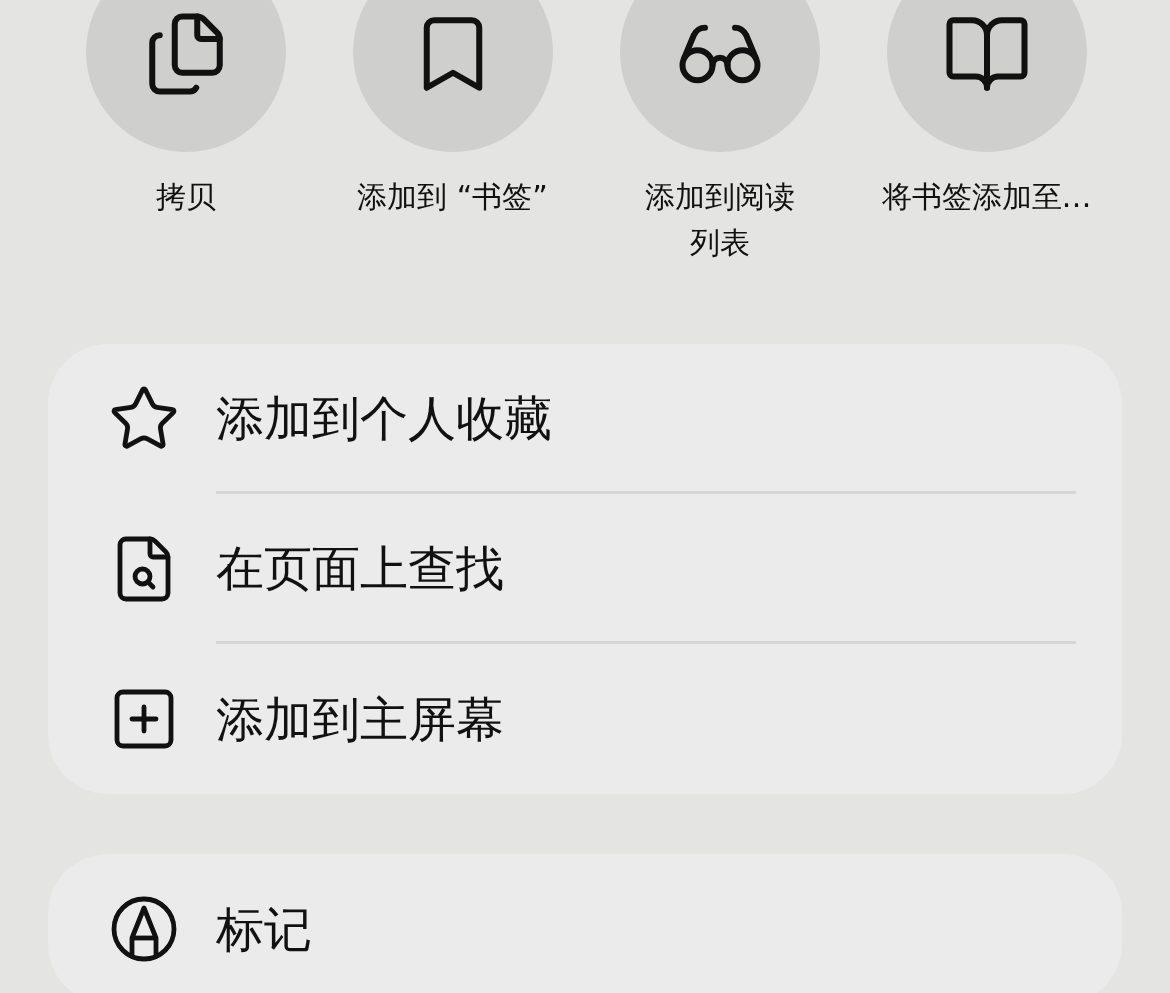 This screenshot has width=1170, height=993. Describe the element at coordinates (585, 569) in the screenshot. I see `menu-item: 在页面上查找` at that location.